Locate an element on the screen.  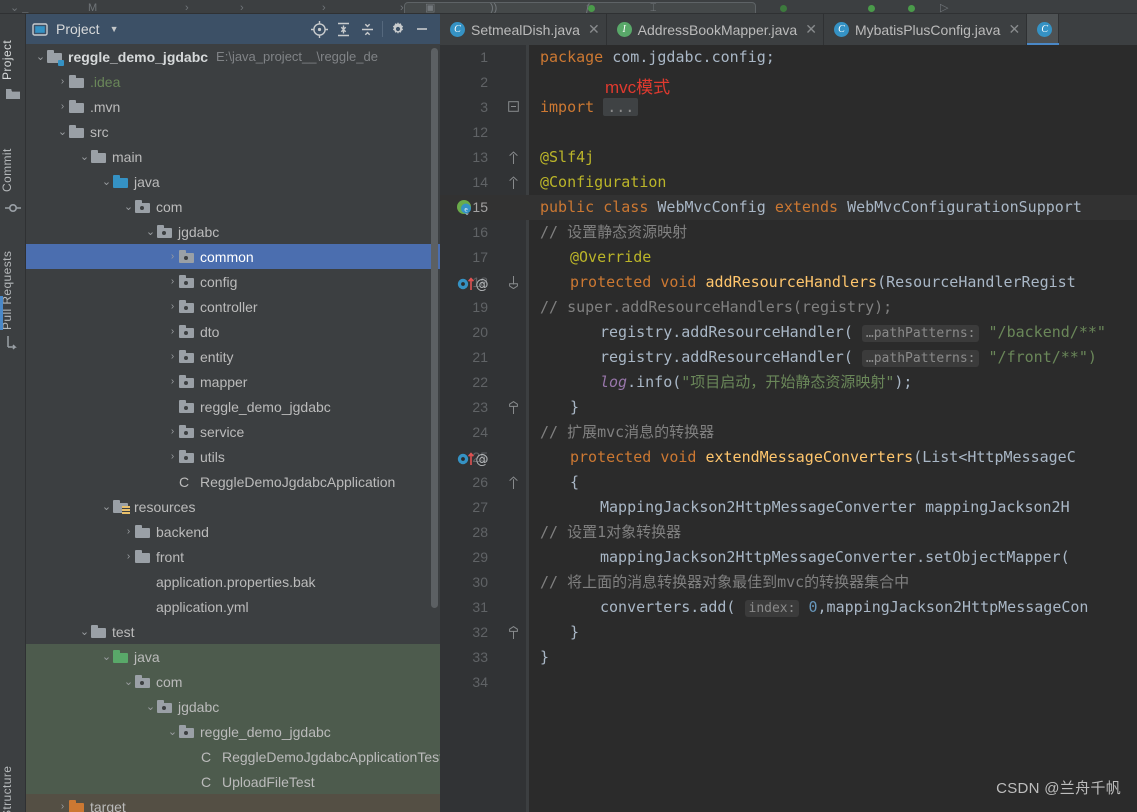
run-config-selector is located at coordinates (580, 7).